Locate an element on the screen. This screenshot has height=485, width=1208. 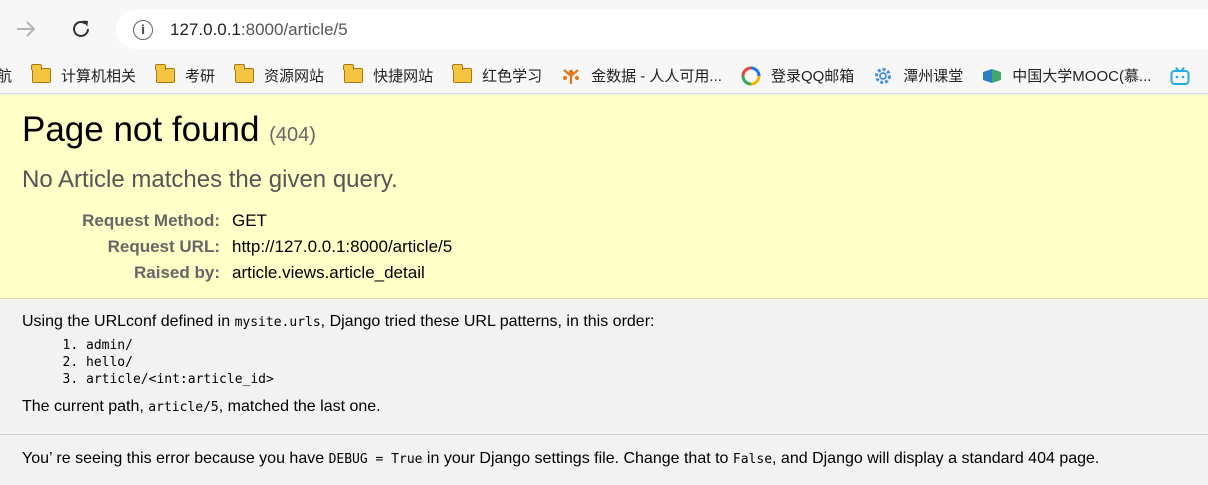
bookmark-bilibili is located at coordinates (1185, 76).